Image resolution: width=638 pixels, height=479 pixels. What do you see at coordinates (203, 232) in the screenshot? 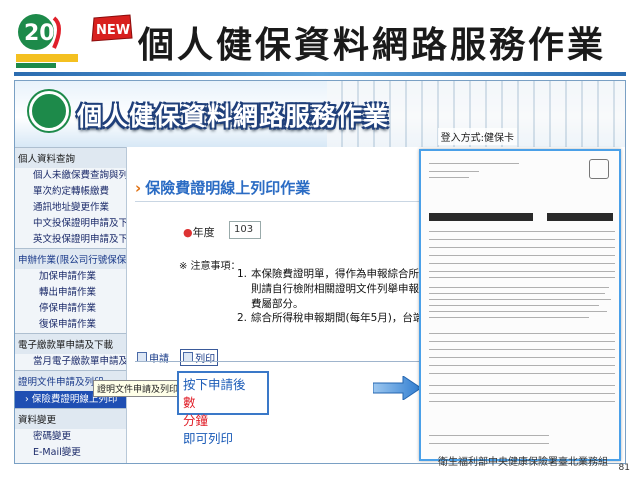
I see `year-label-text: 年度` at bounding box center [203, 232].